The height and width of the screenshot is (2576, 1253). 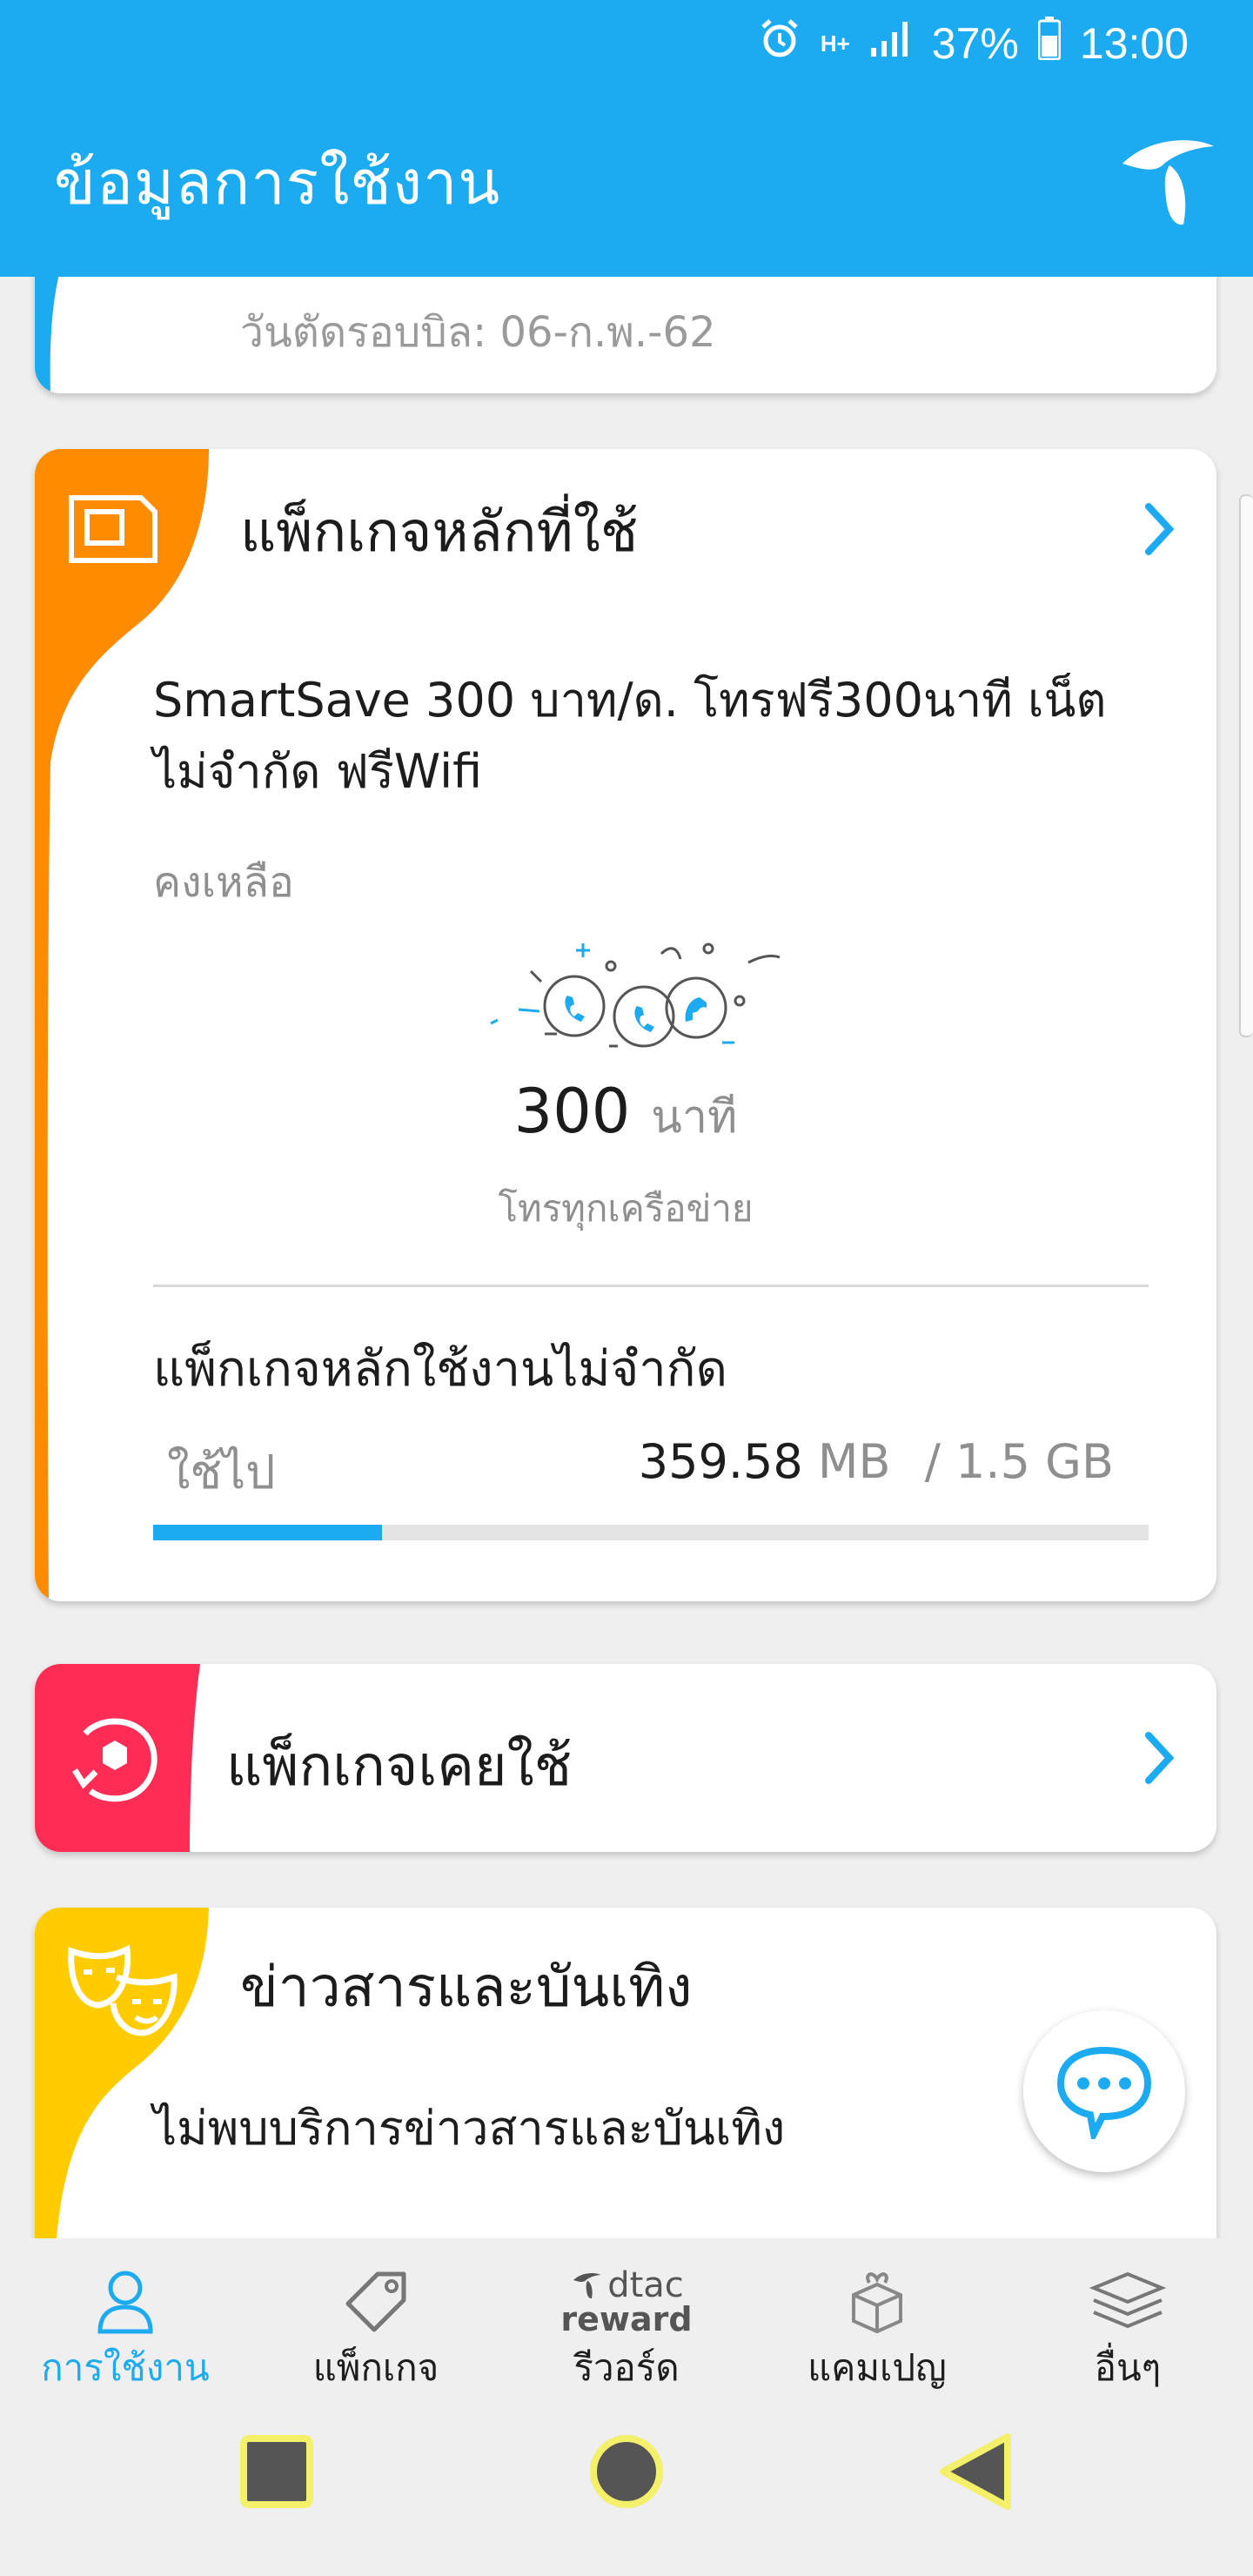 I want to click on network-type: H+, so click(x=835, y=43).